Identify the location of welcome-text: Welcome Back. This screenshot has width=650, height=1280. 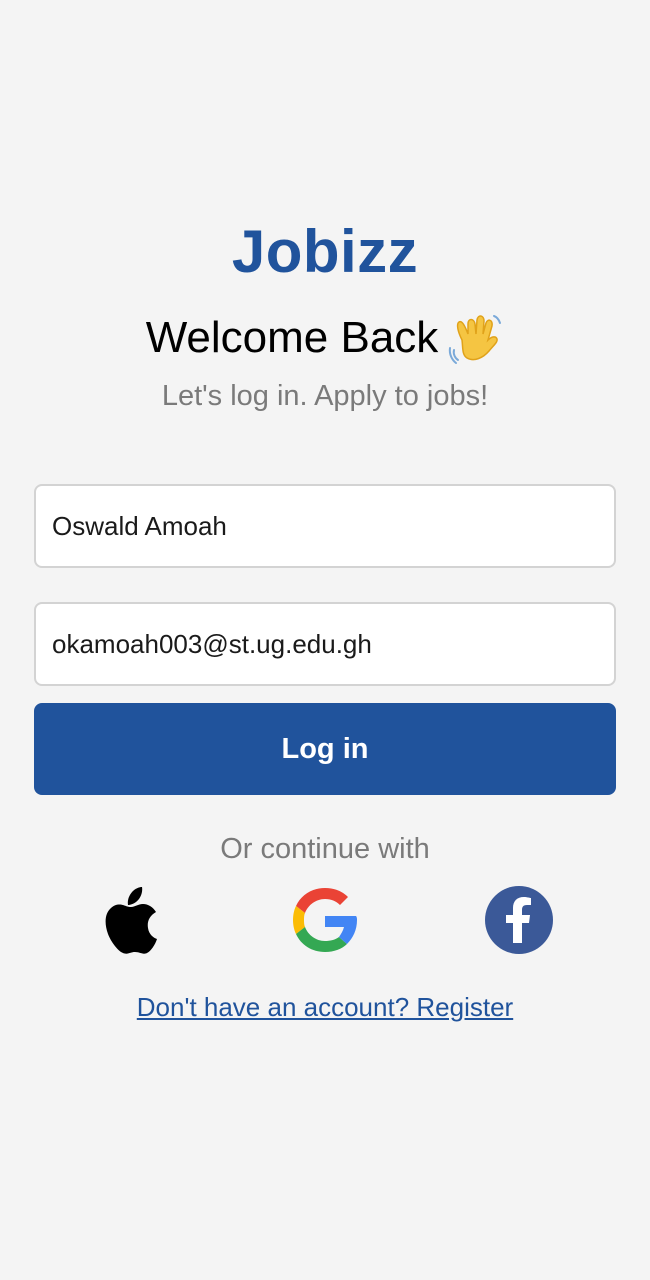
(292, 337).